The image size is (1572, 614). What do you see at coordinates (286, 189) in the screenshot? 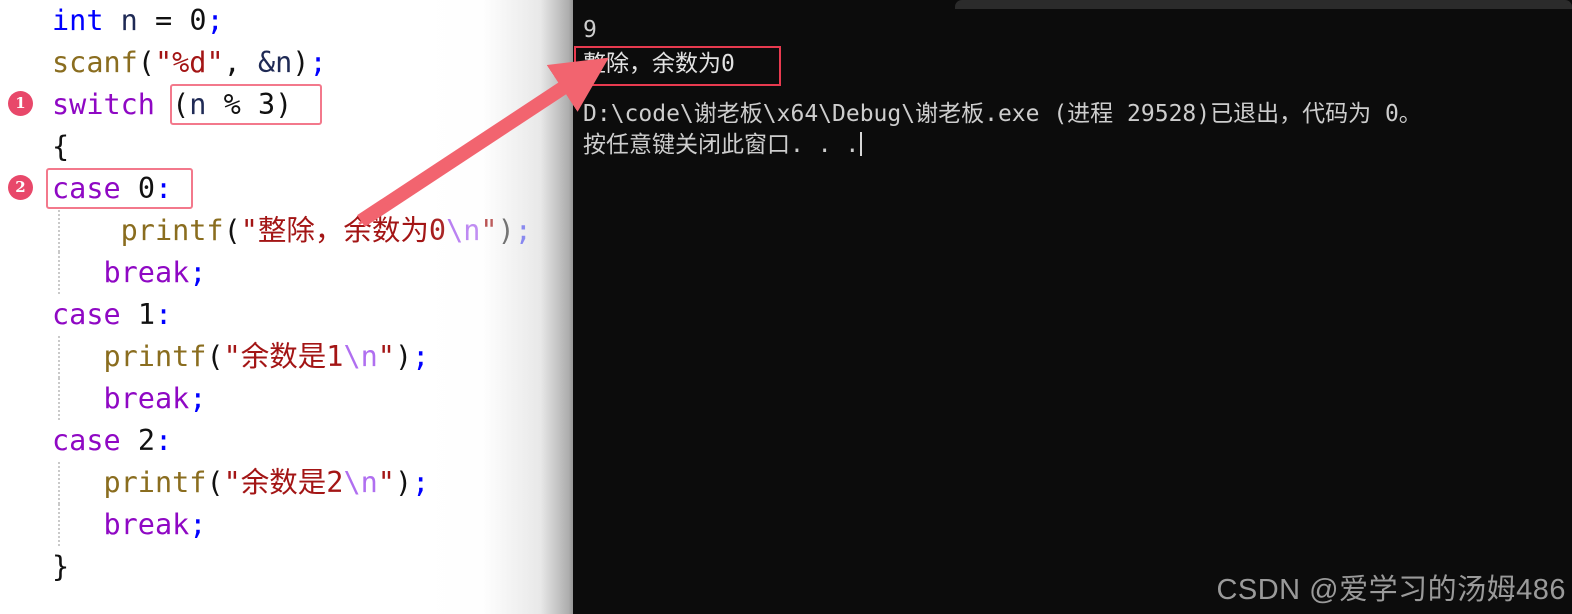
I see `code-line: case 0:` at bounding box center [286, 189].